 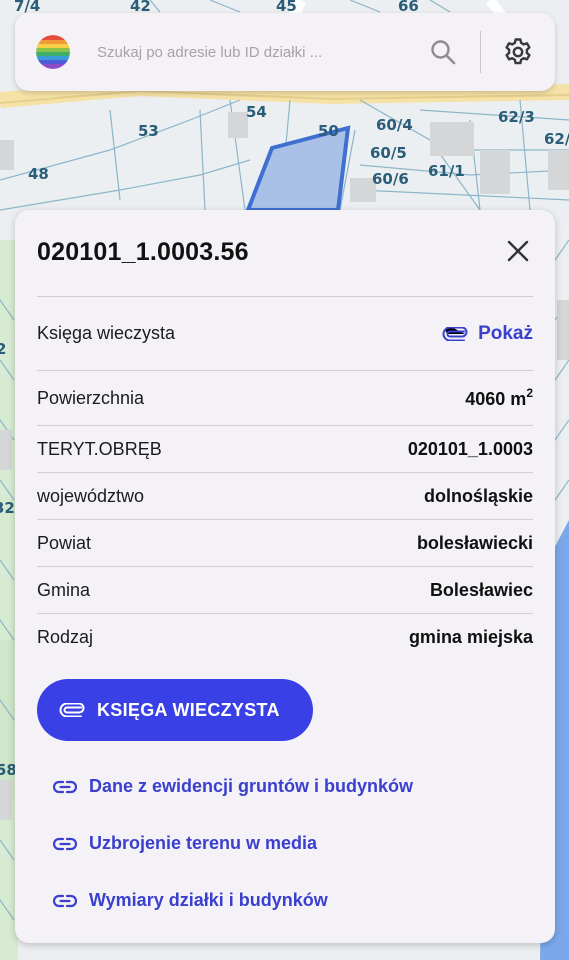 What do you see at coordinates (91, 397) in the screenshot?
I see `attribute-key: Powierzchnia` at bounding box center [91, 397].